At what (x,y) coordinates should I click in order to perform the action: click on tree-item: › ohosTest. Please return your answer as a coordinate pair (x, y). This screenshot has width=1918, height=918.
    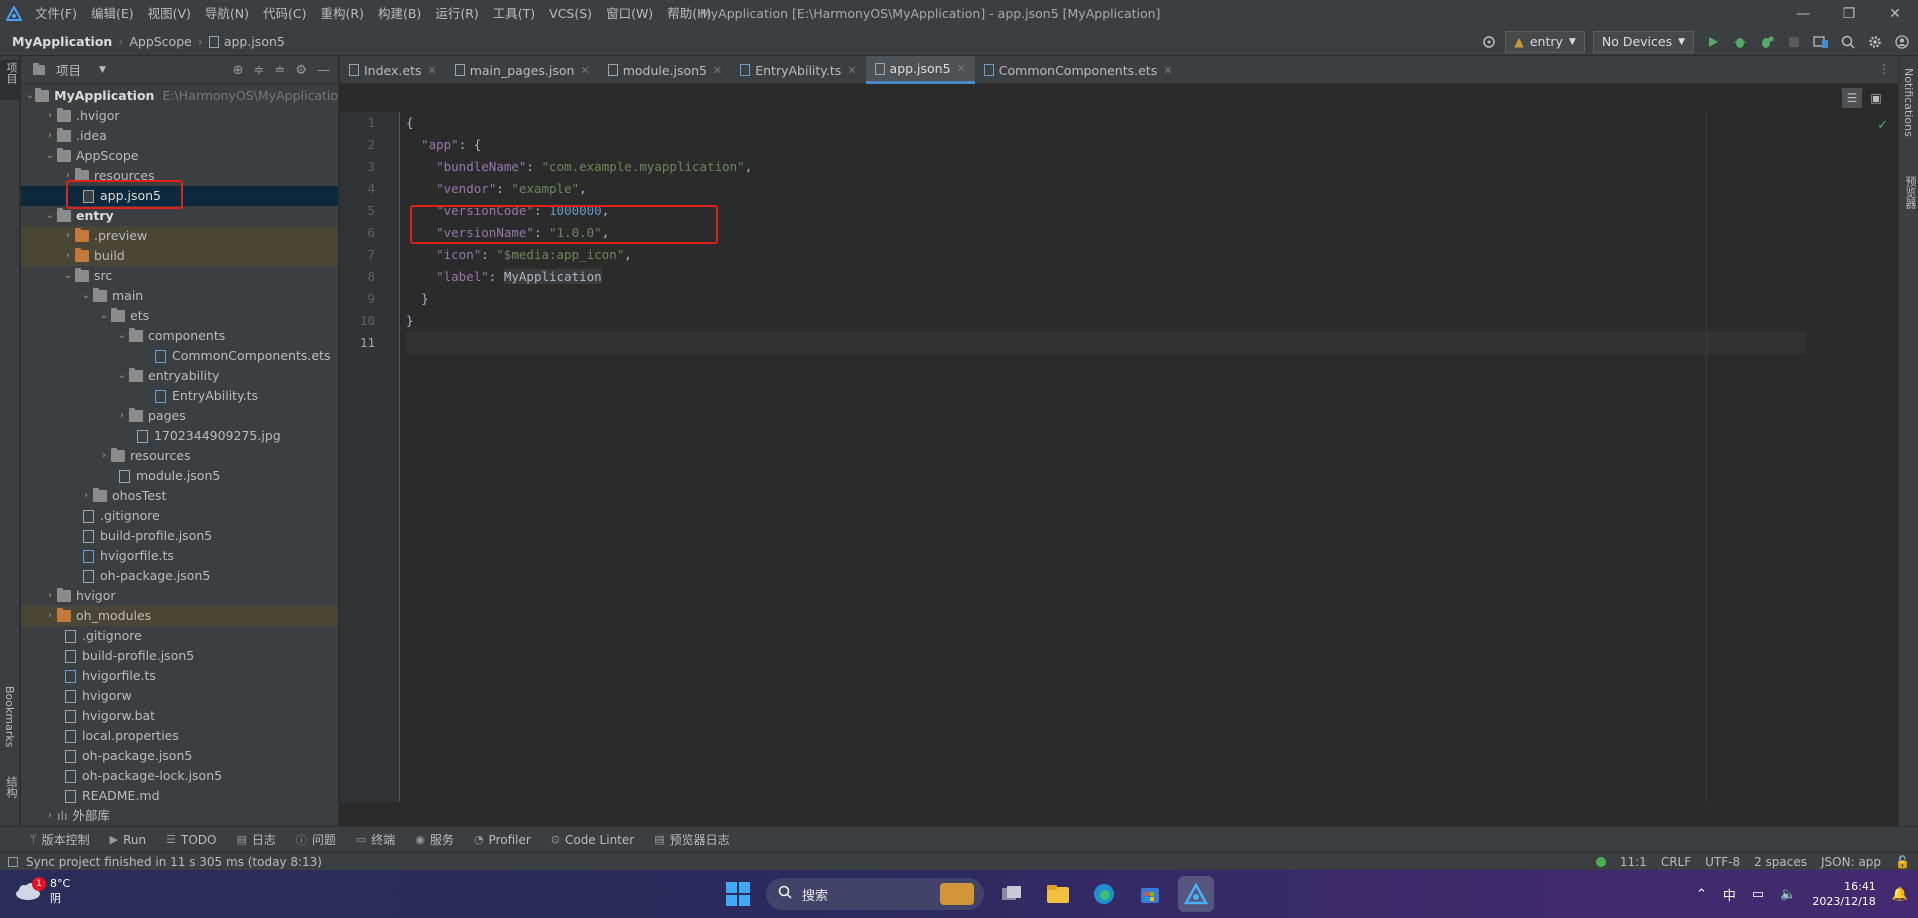
    Looking at the image, I should click on (179, 496).